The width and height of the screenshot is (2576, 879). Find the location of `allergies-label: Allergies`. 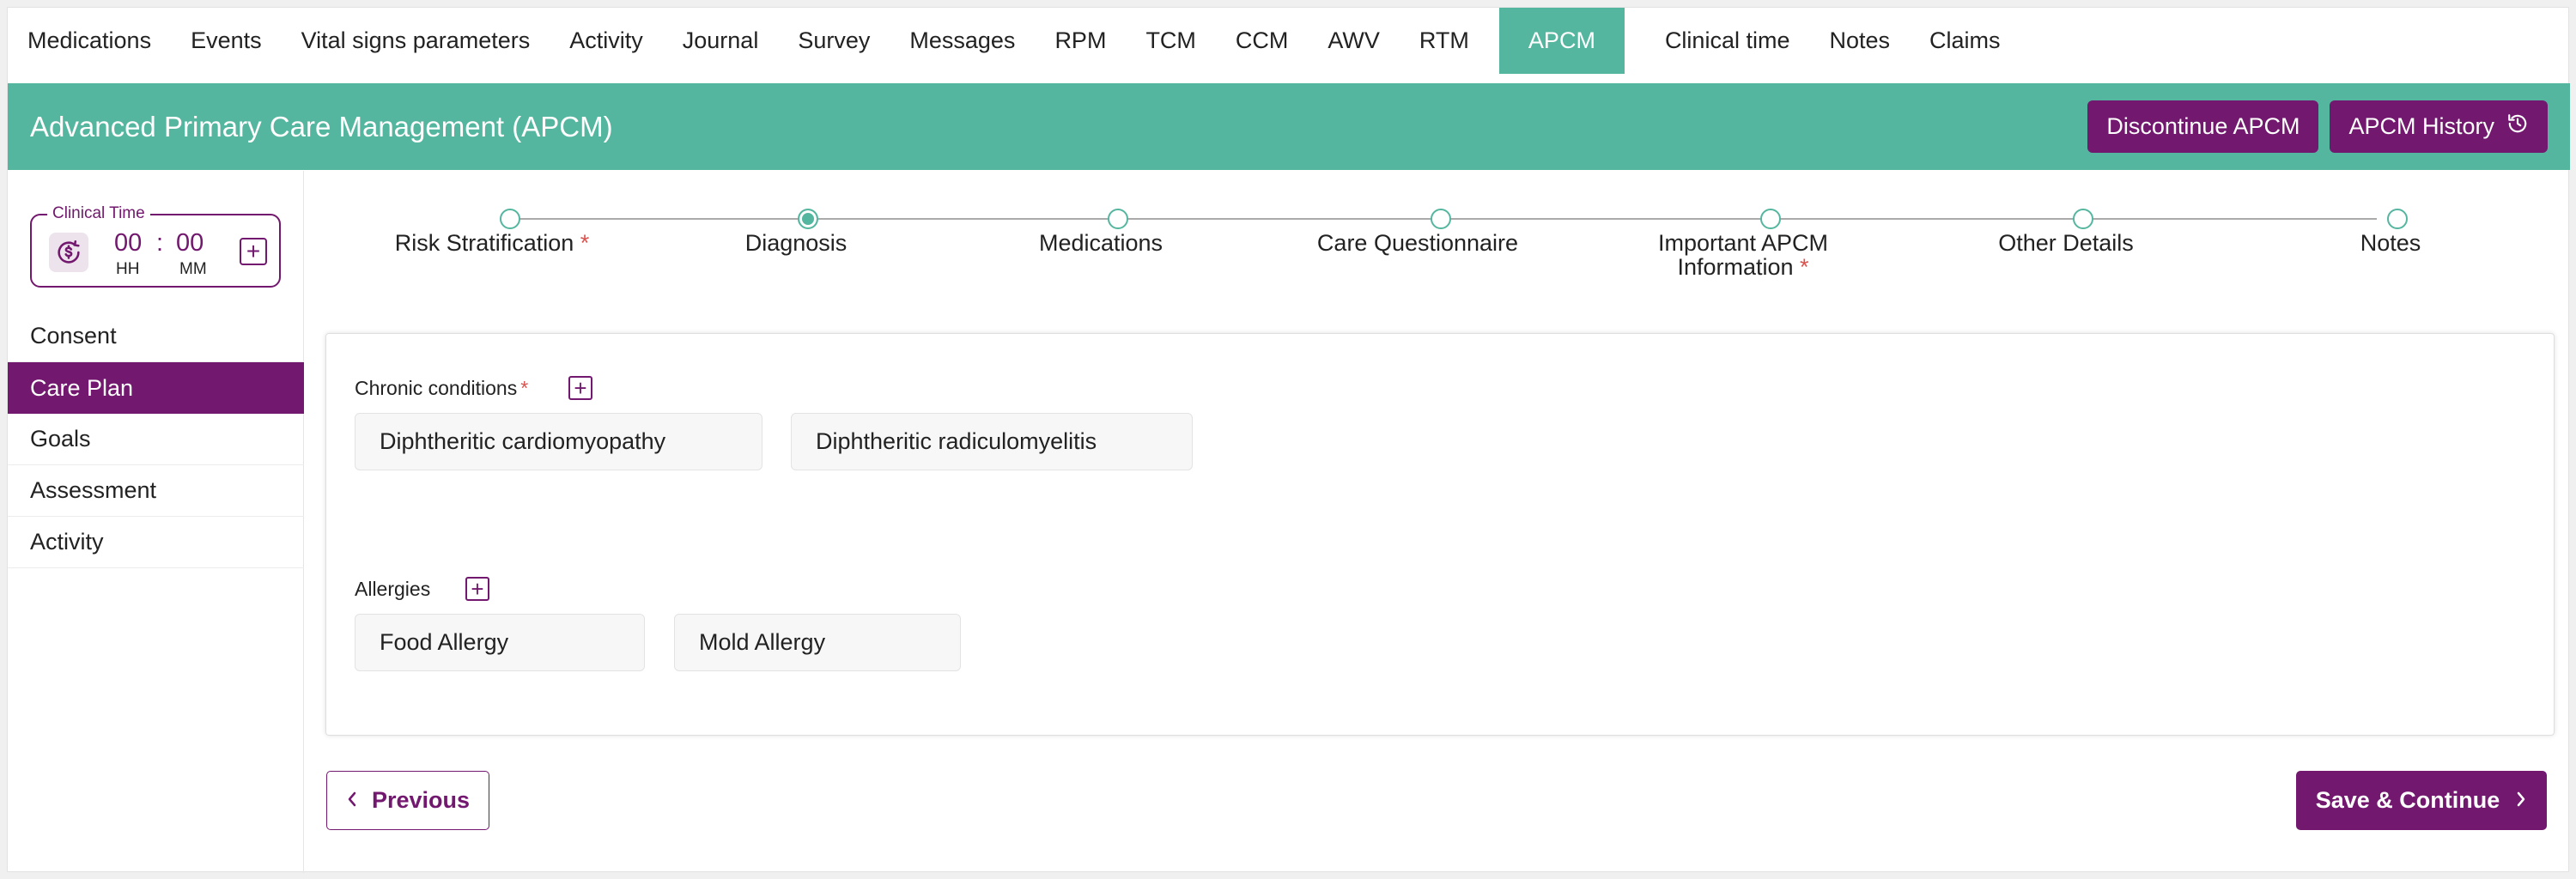

allergies-label: Allergies is located at coordinates (392, 589).